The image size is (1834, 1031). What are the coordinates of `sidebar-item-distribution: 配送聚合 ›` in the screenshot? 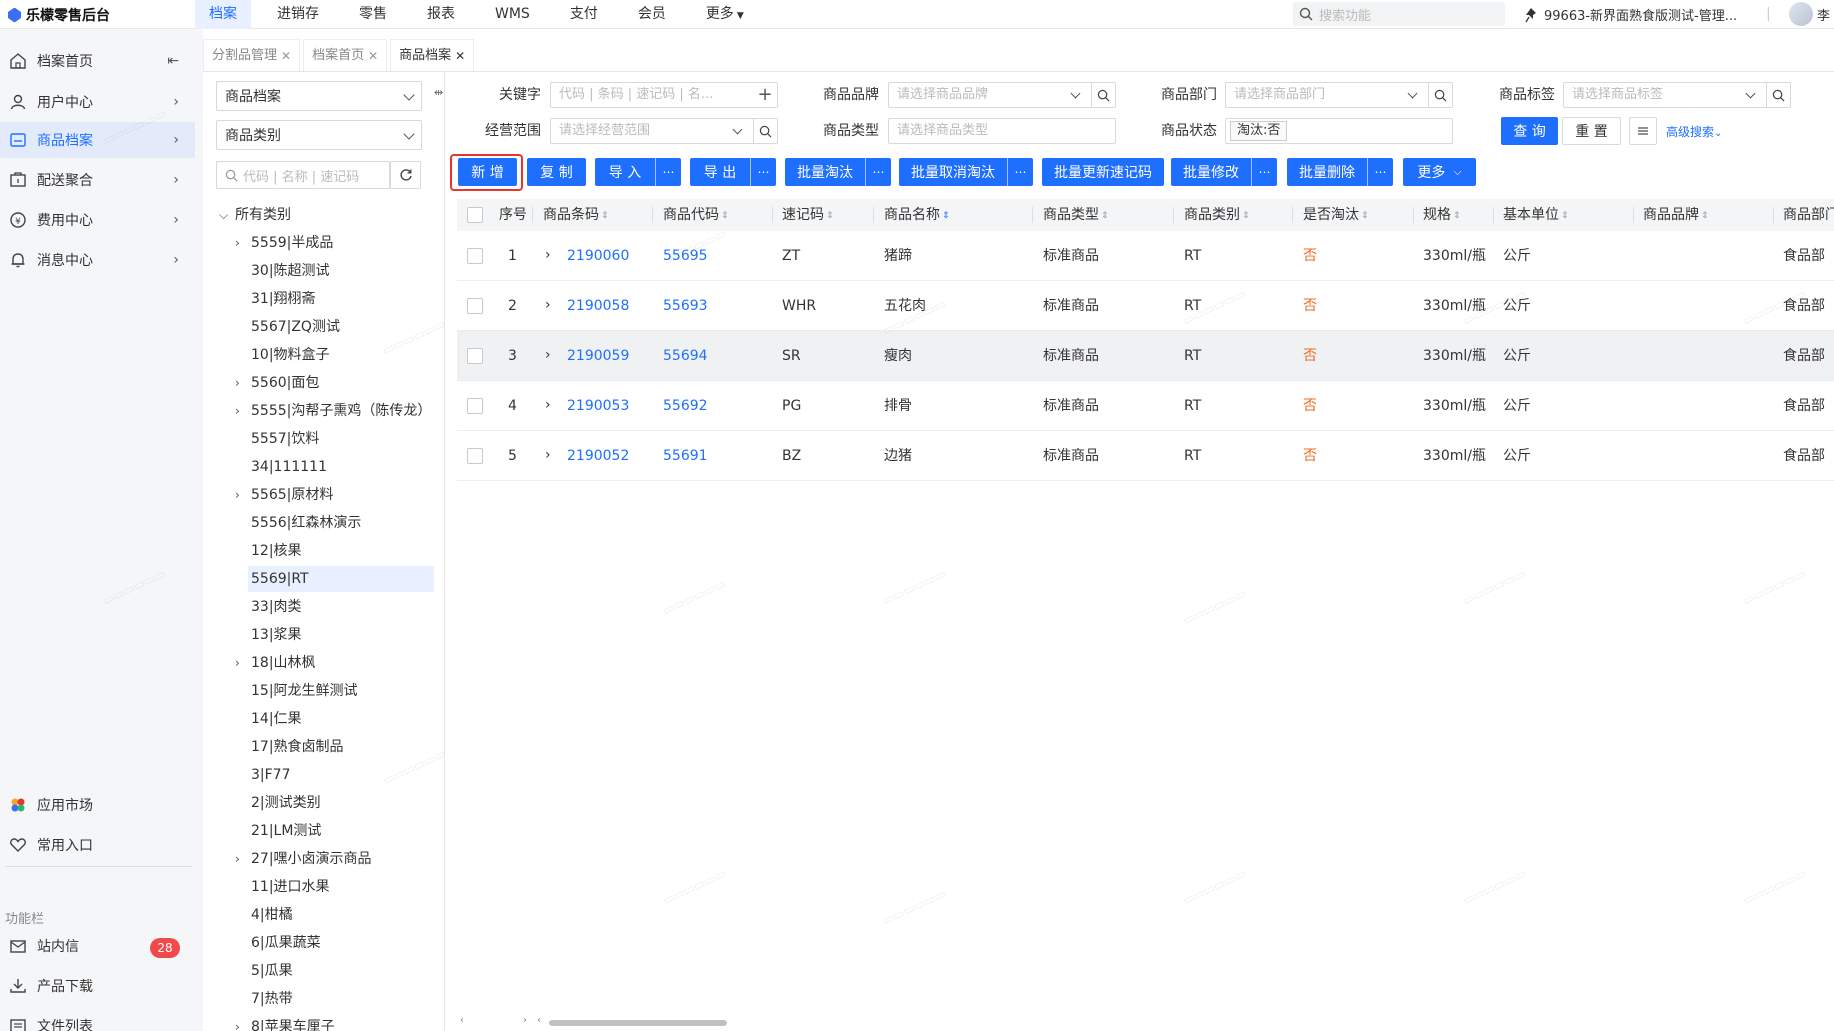 It's located at (97, 180).